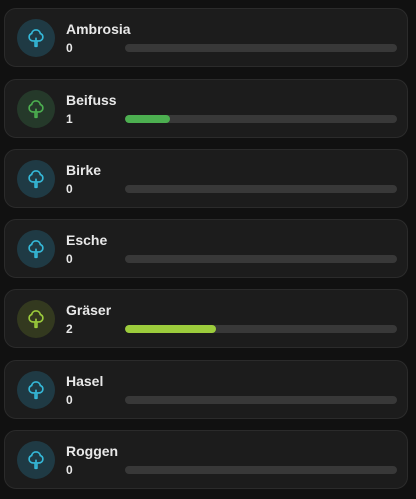  What do you see at coordinates (206, 318) in the screenshot?
I see `pollen-card-graeser: Gräser 2` at bounding box center [206, 318].